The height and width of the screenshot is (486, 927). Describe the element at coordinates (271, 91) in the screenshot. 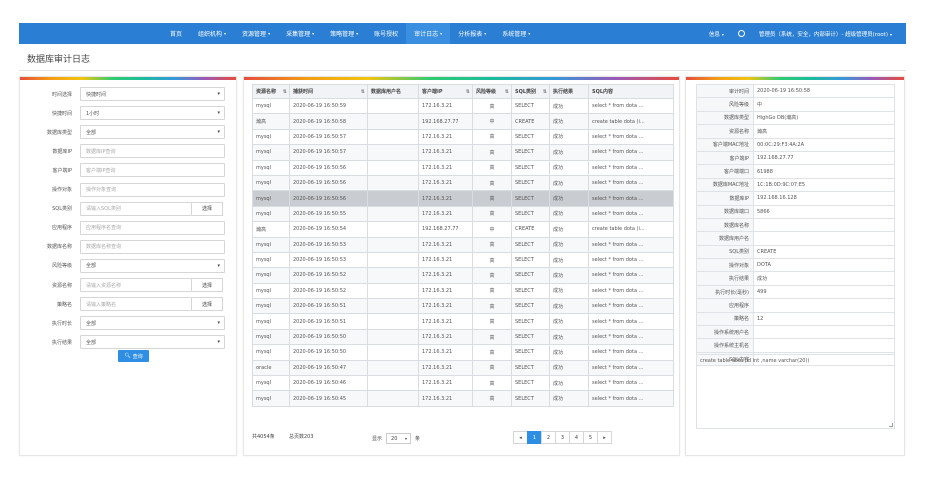

I see `column-header: 资源名称 ⇅` at that location.